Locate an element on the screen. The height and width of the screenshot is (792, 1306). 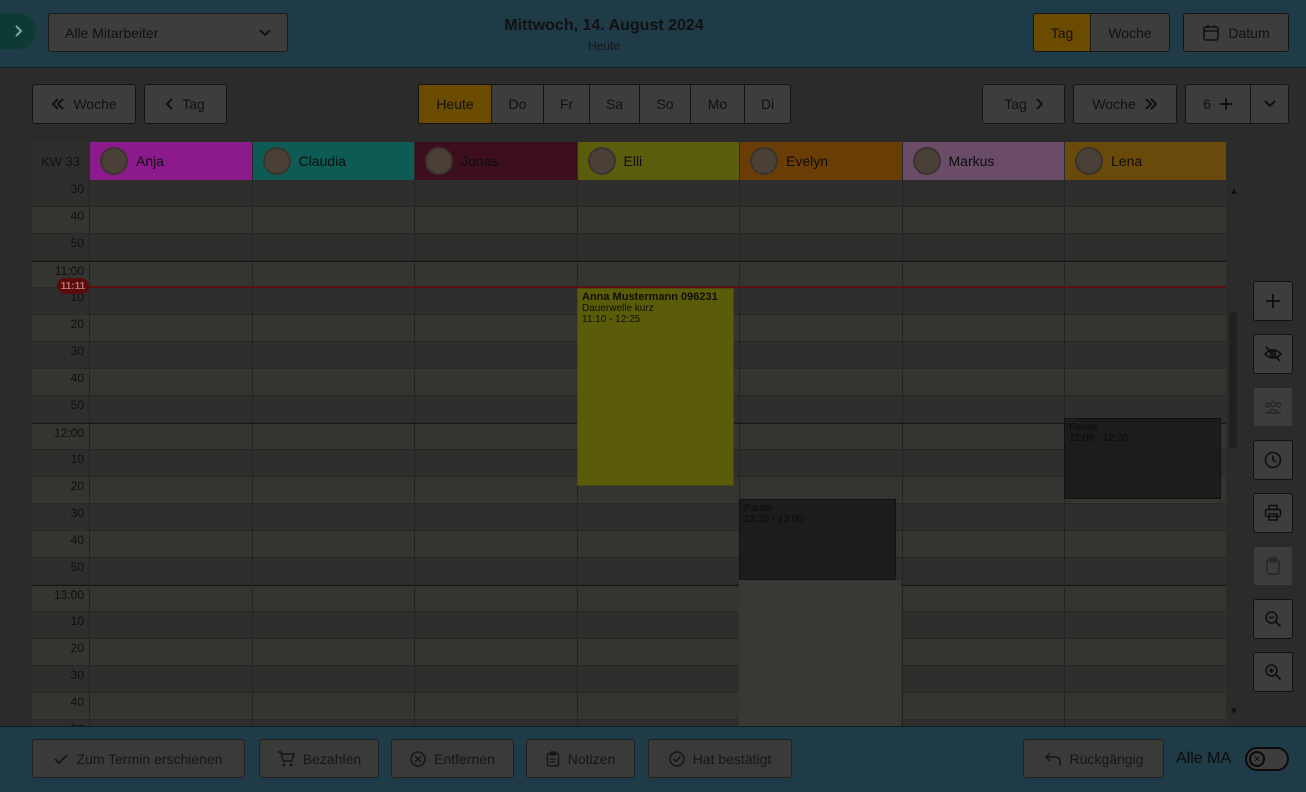
day-tab-fr: Fr is located at coordinates (567, 104).